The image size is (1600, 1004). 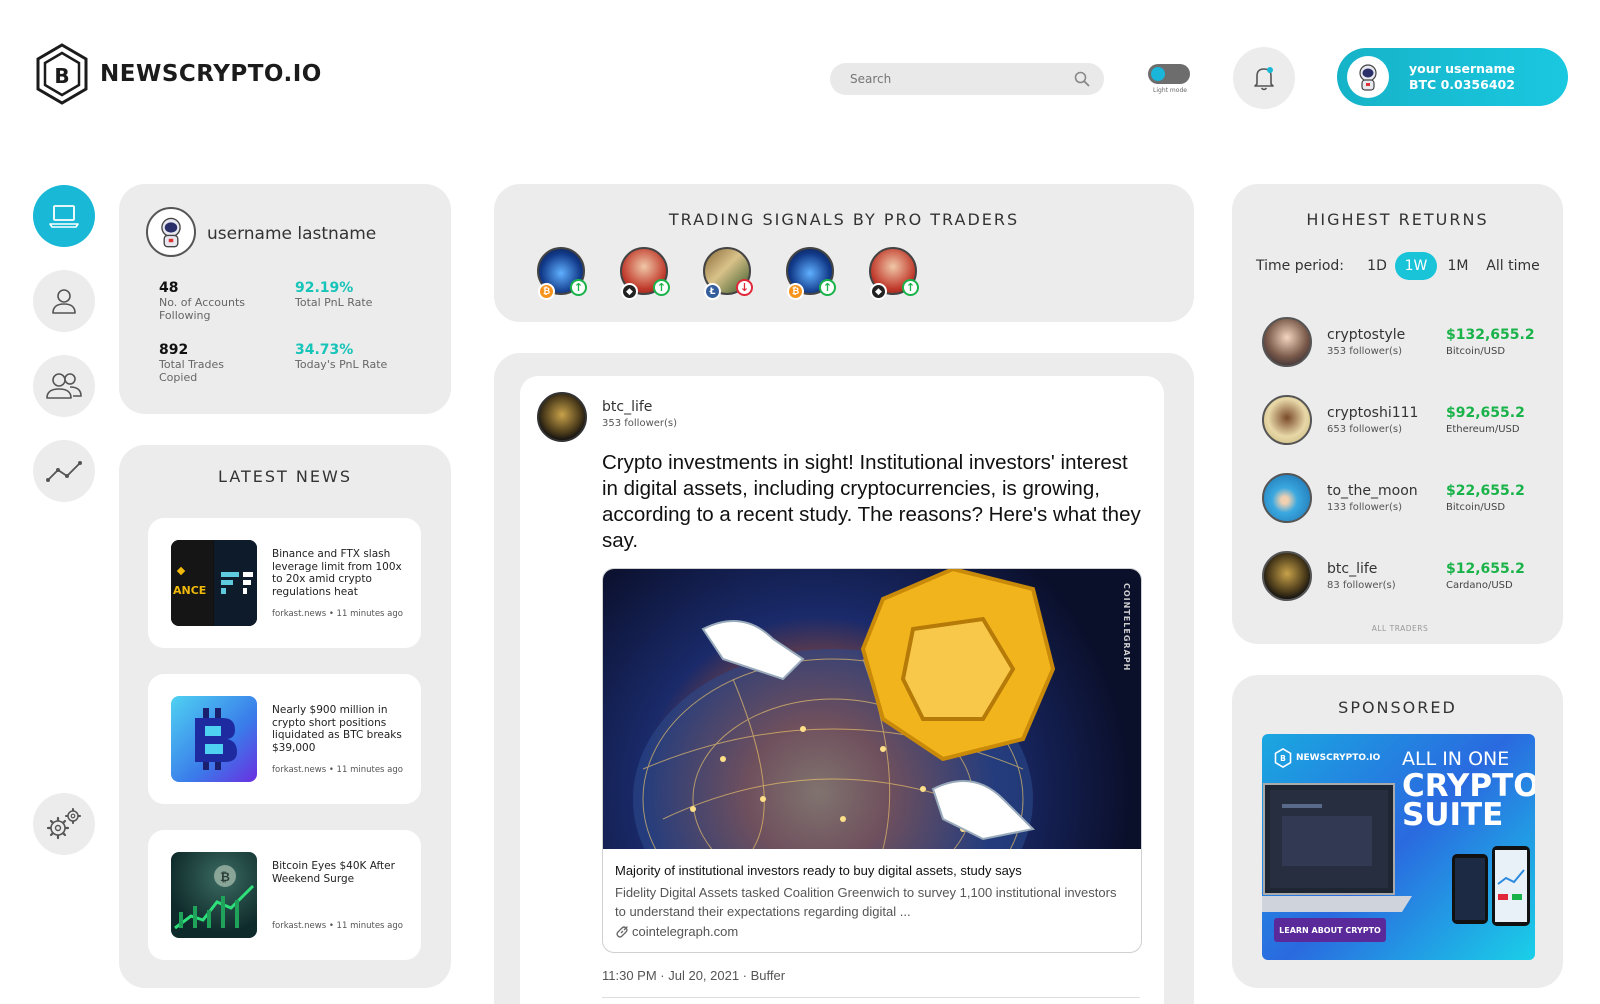 I want to click on ad-logo: B NEWSCRYPTO.IO, so click(x=1327, y=758).